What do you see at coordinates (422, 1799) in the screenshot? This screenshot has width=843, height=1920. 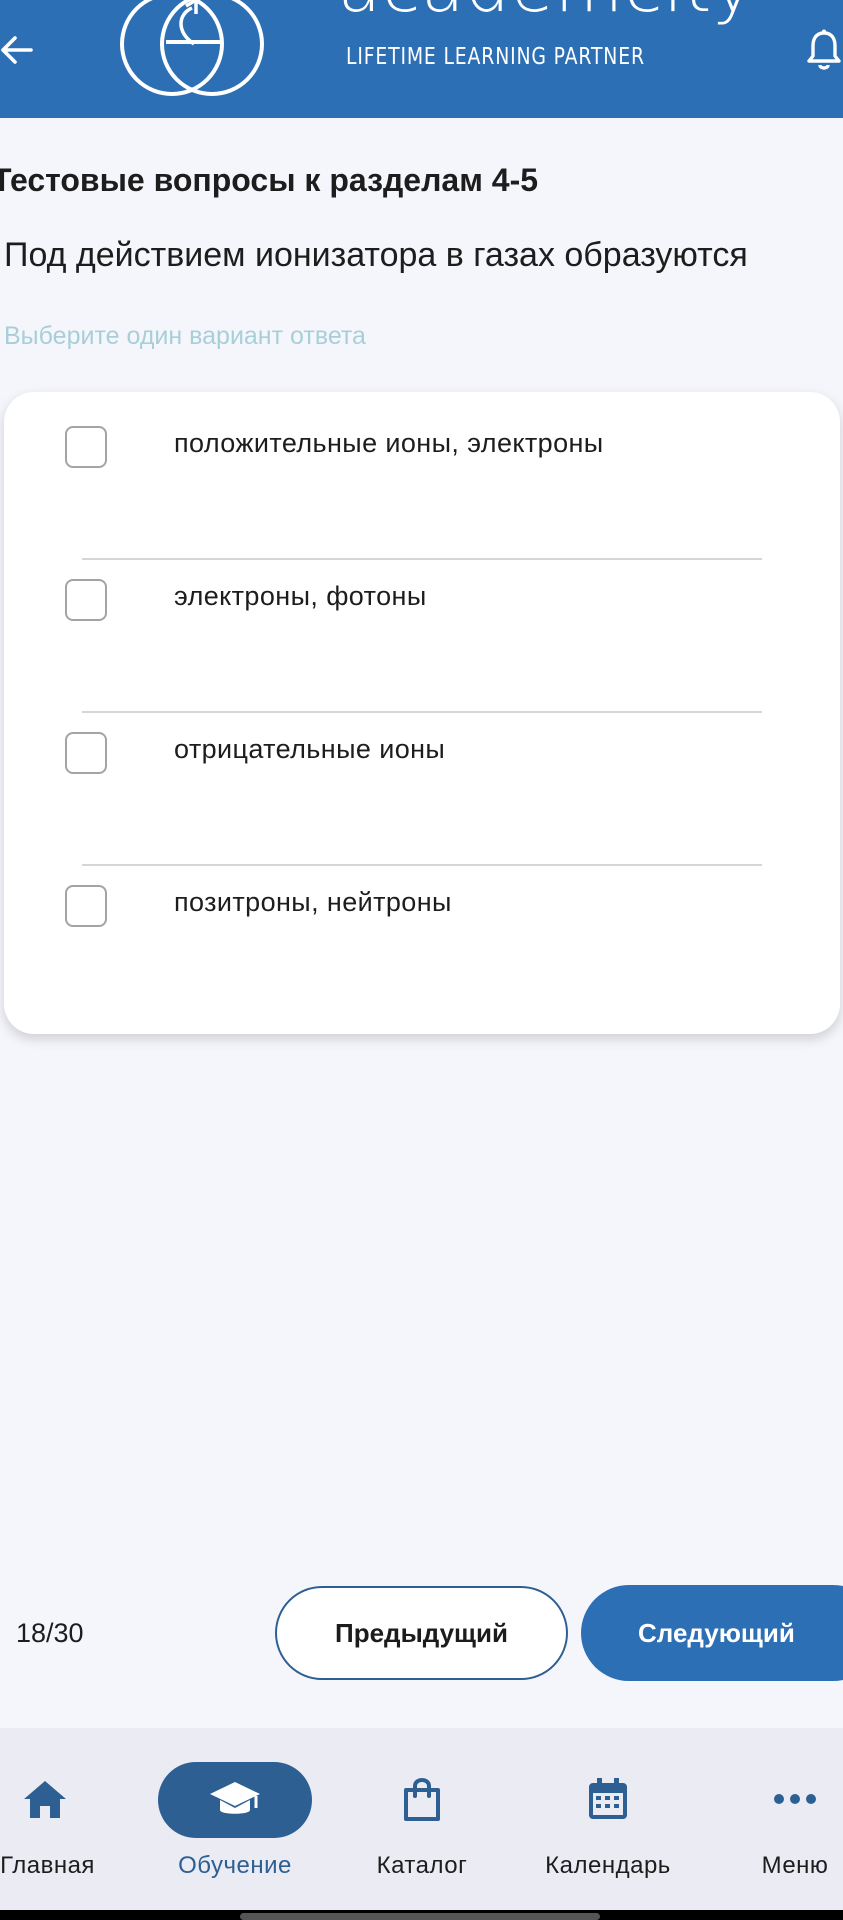 I see `shopping-bag-icon` at bounding box center [422, 1799].